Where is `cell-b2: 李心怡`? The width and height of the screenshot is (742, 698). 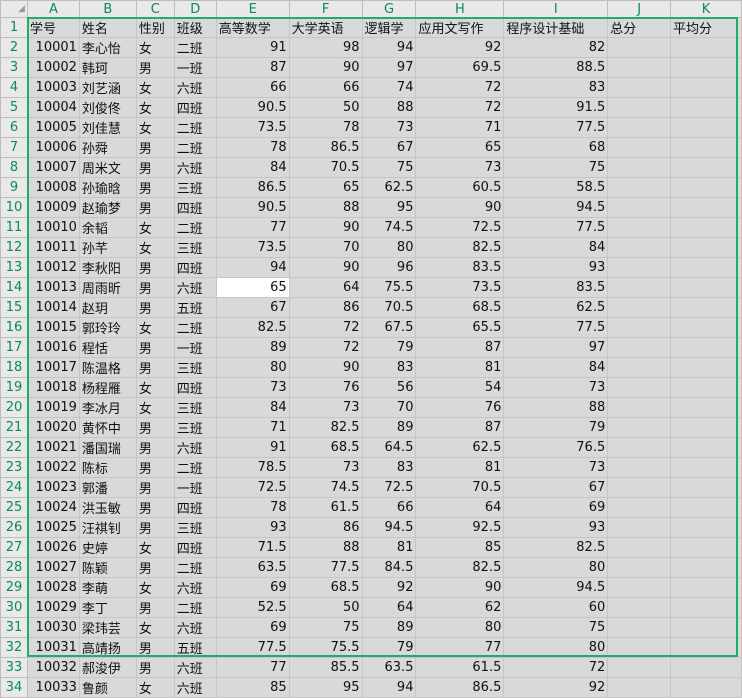
cell-b2: 李心怡 is located at coordinates (107, 47).